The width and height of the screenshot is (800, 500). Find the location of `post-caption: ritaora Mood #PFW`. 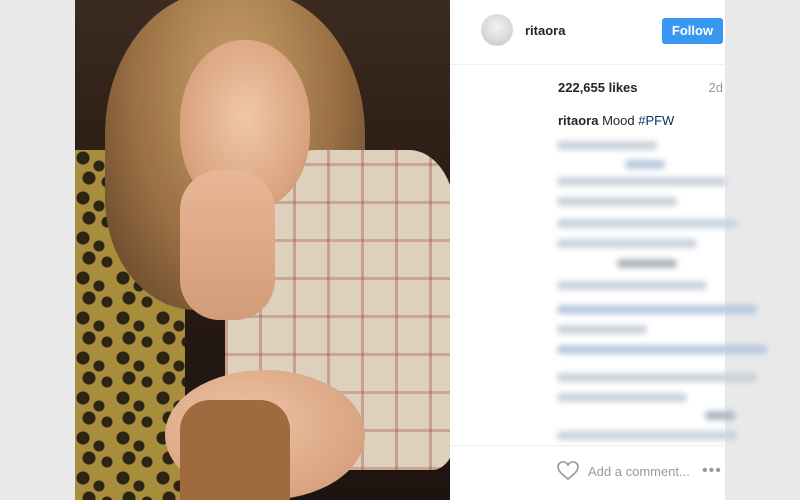

post-caption: ritaora Mood #PFW is located at coordinates (616, 120).